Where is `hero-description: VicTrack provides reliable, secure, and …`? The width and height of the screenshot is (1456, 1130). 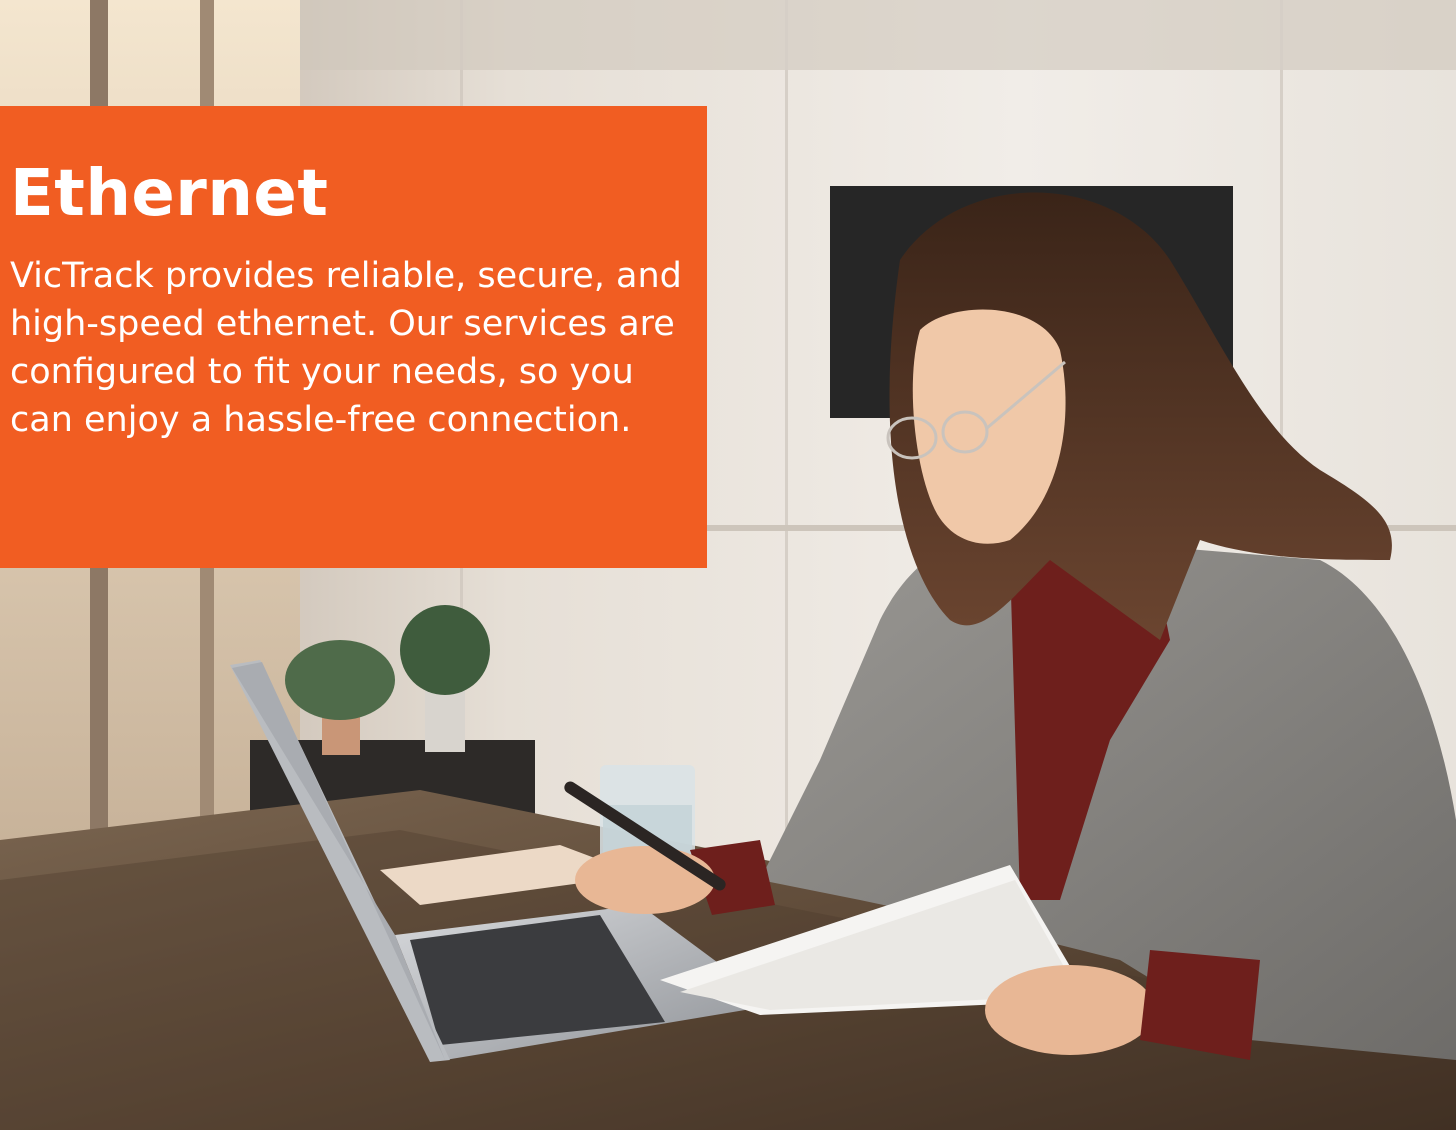 hero-description: VicTrack provides reliable, secure, and … is located at coordinates (346, 348).